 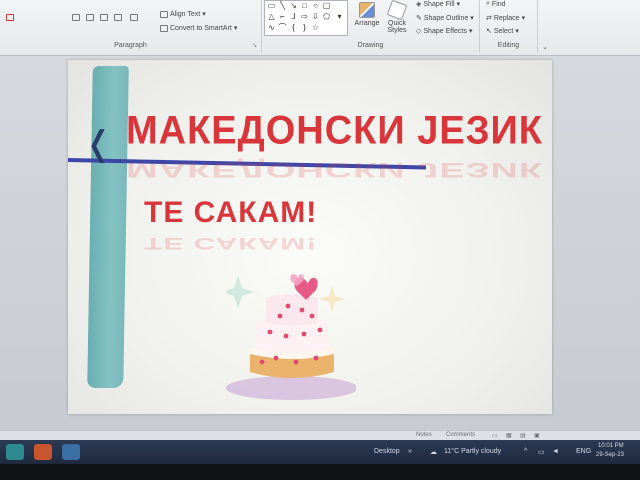 What do you see at coordinates (315, 6) in the screenshot?
I see `circle-shape-icon: ○` at bounding box center [315, 6].